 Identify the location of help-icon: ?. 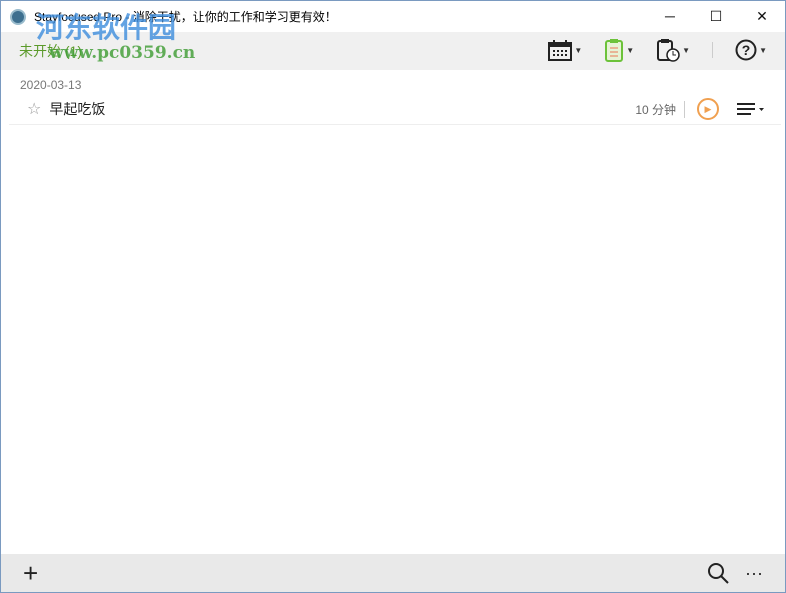
(746, 50).